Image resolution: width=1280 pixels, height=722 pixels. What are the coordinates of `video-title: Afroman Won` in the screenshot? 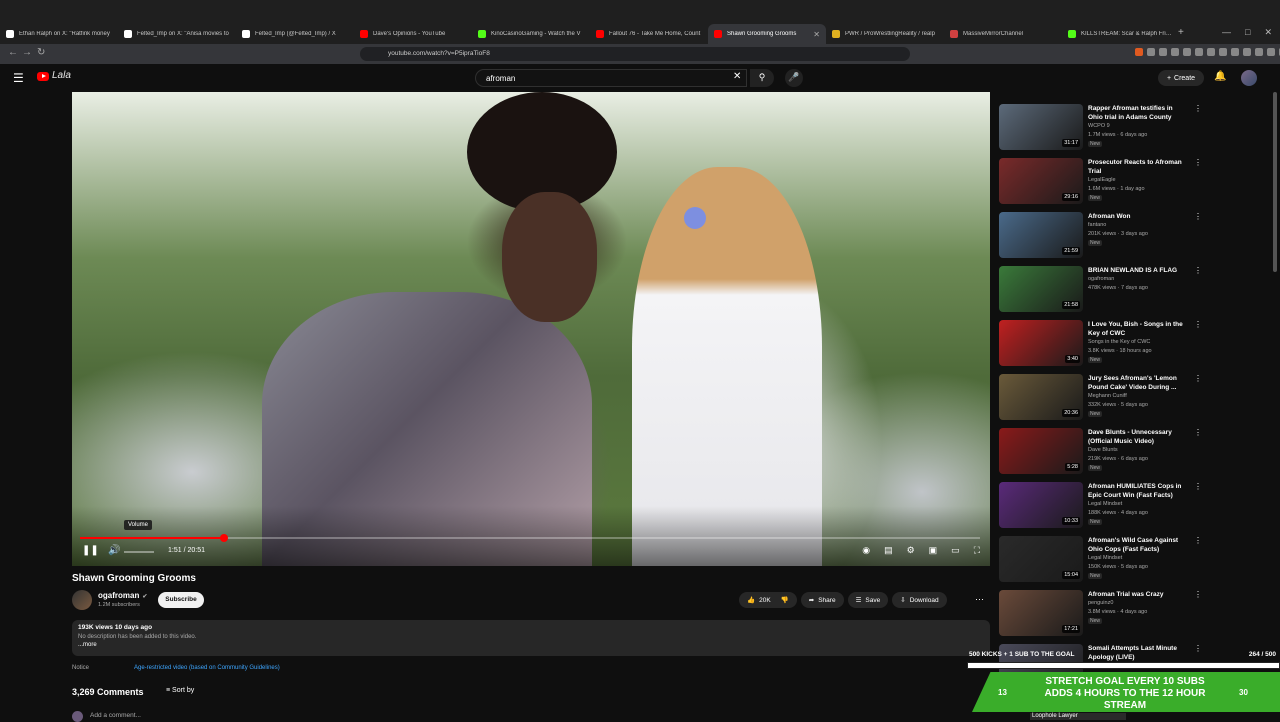 It's located at (1137, 216).